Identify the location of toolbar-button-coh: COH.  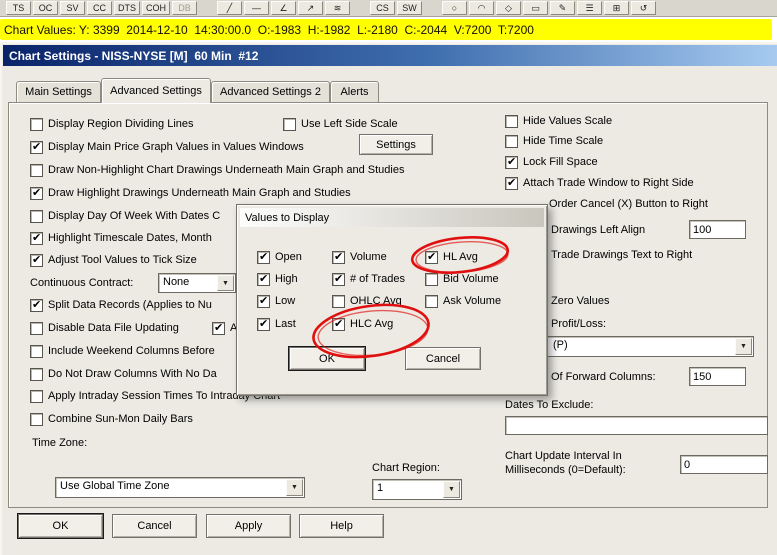
(156, 8).